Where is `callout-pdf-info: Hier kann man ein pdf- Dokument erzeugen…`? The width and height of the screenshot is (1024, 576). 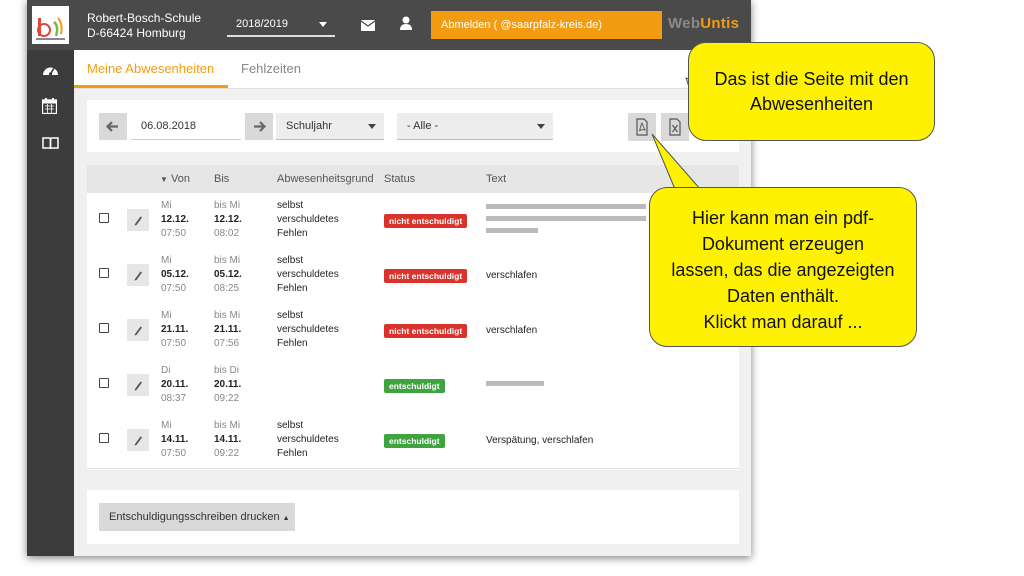 callout-pdf-info: Hier kann man ein pdf- Dokument erzeugen… is located at coordinates (783, 267).